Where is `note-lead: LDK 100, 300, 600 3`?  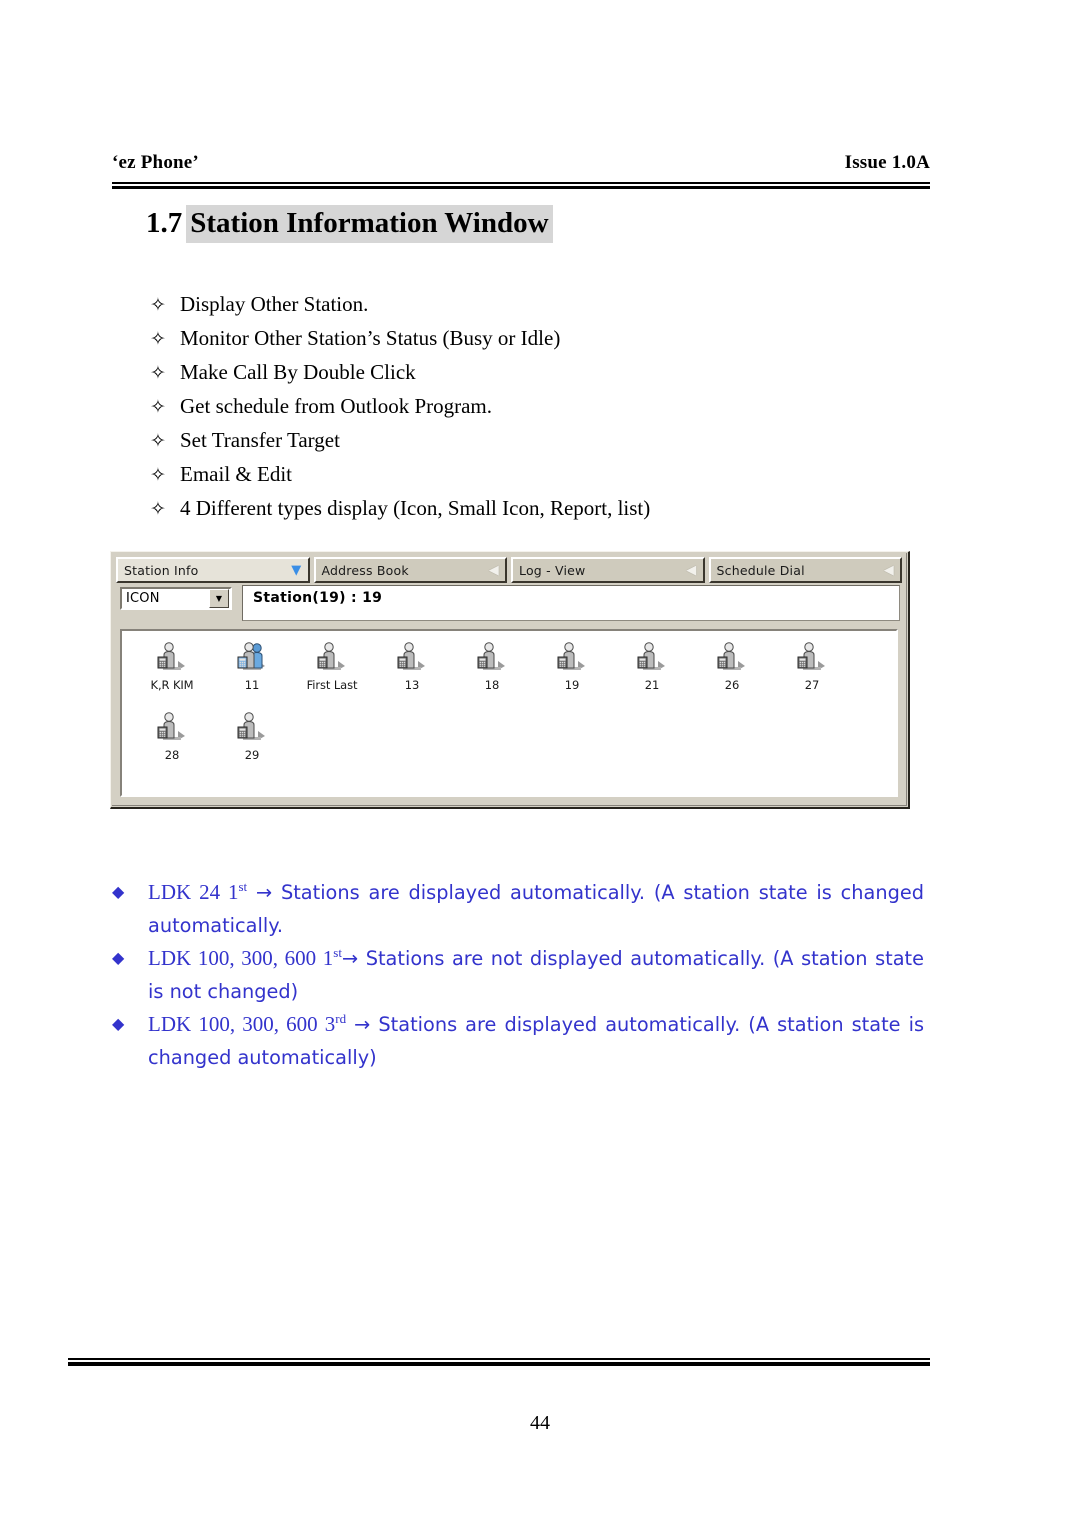
note-lead: LDK 100, 300, 600 3 is located at coordinates (242, 1024).